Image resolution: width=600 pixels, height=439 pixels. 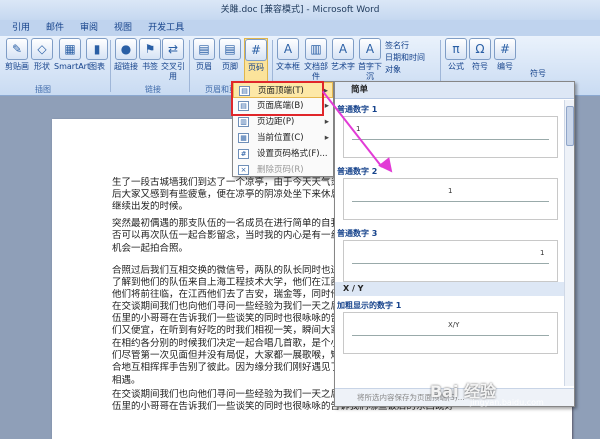 I want to click on tab-developer: 开发工具, so click(x=166, y=28).